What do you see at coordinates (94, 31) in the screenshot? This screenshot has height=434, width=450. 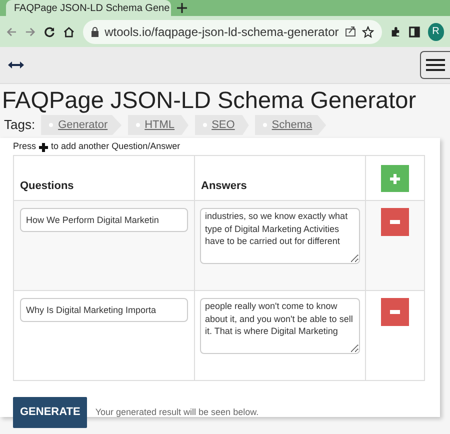 I see `lock-icon` at bounding box center [94, 31].